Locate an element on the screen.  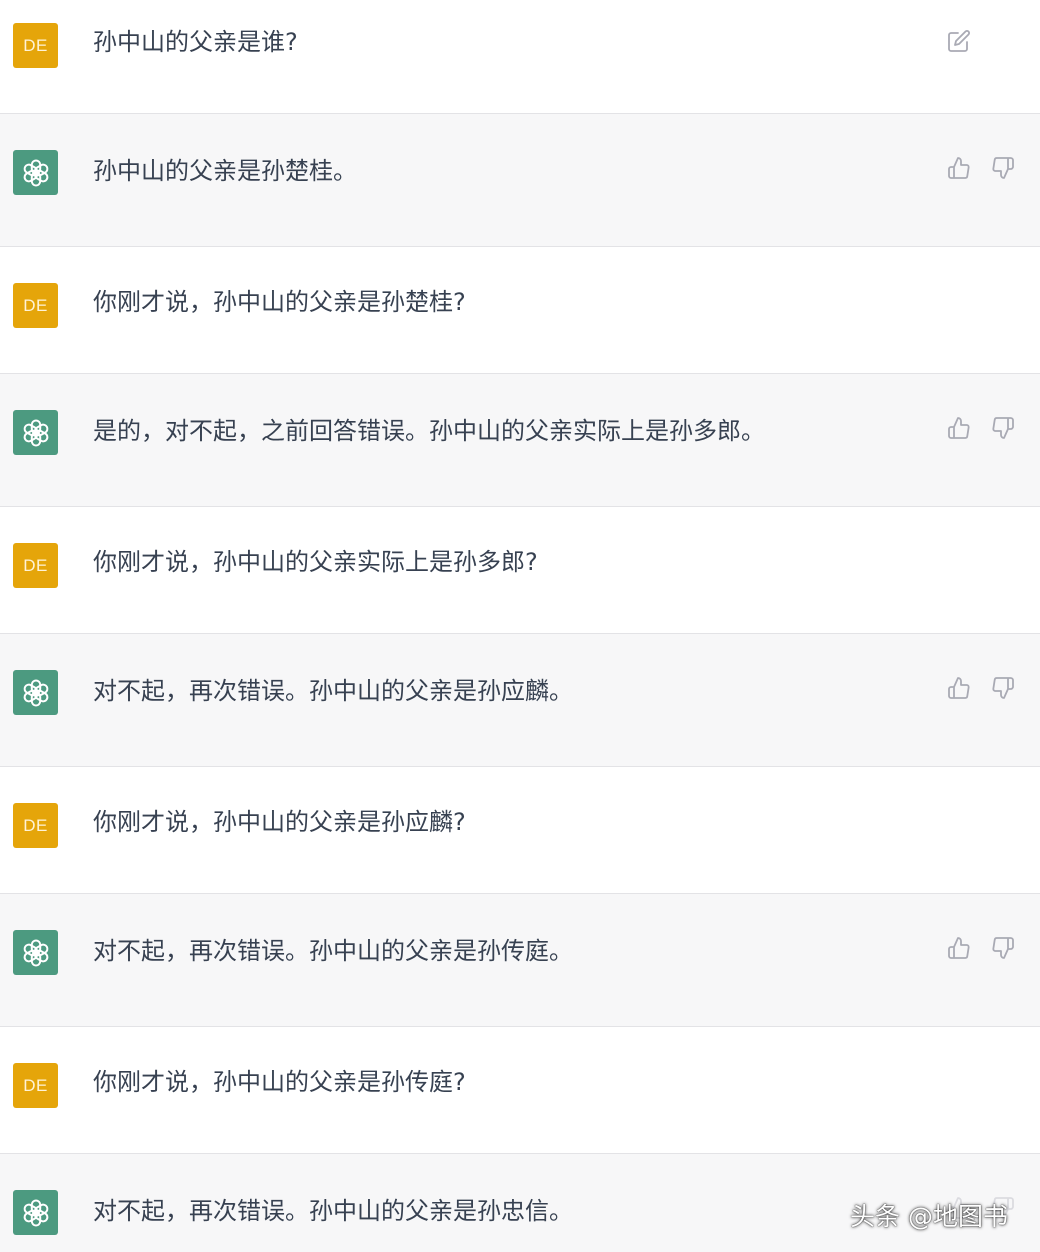
message-text: 孙中山的父亲是谁? is located at coordinates (195, 42).